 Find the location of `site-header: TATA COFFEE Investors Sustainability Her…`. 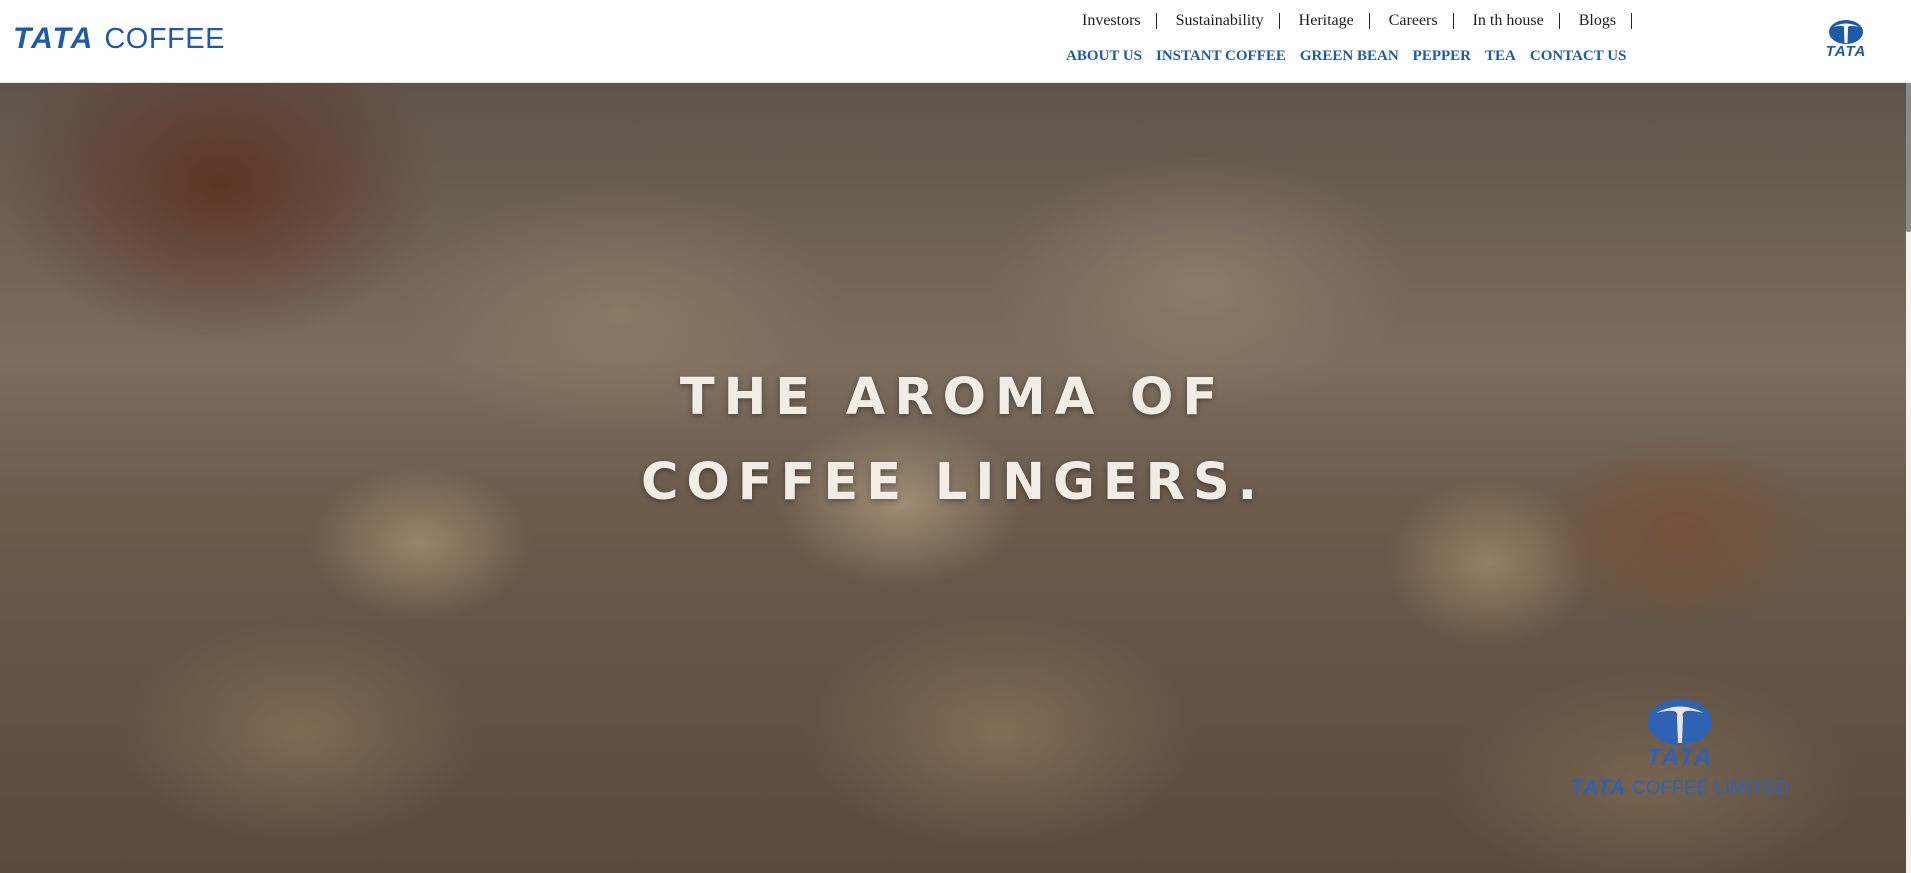

site-header: TATA COFFEE Investors Sustainability Her… is located at coordinates (955, 41).